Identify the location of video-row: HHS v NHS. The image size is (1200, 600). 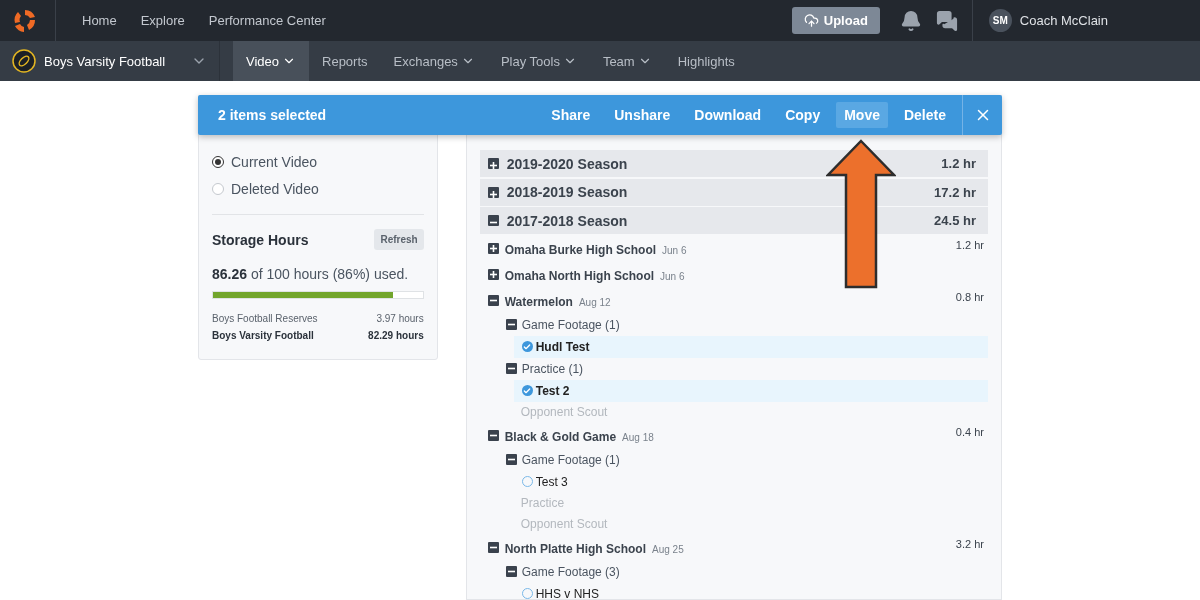
(750, 590).